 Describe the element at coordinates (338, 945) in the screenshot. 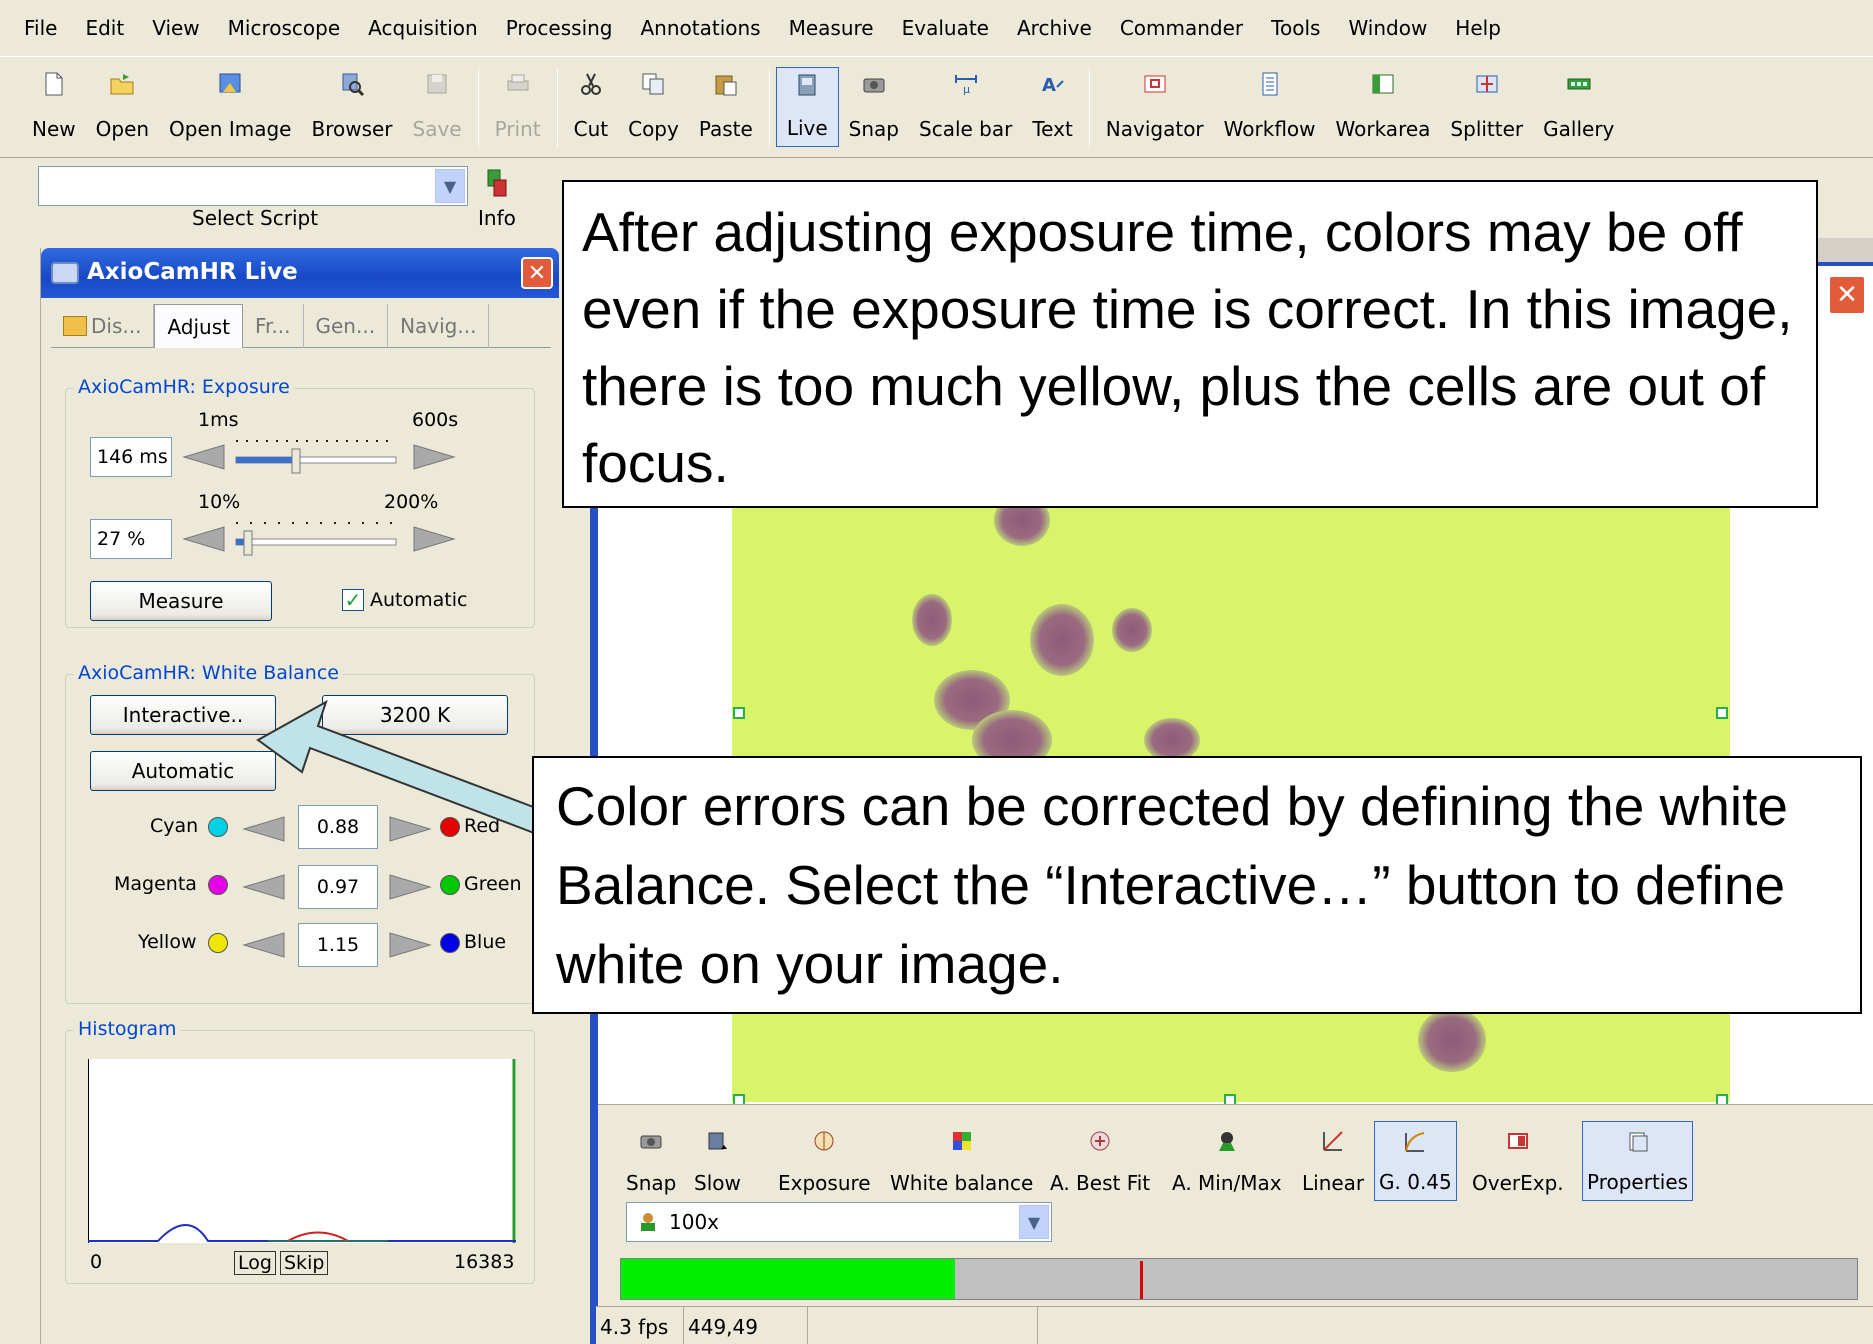

I see `yellow-blue-value: 1.15` at that location.